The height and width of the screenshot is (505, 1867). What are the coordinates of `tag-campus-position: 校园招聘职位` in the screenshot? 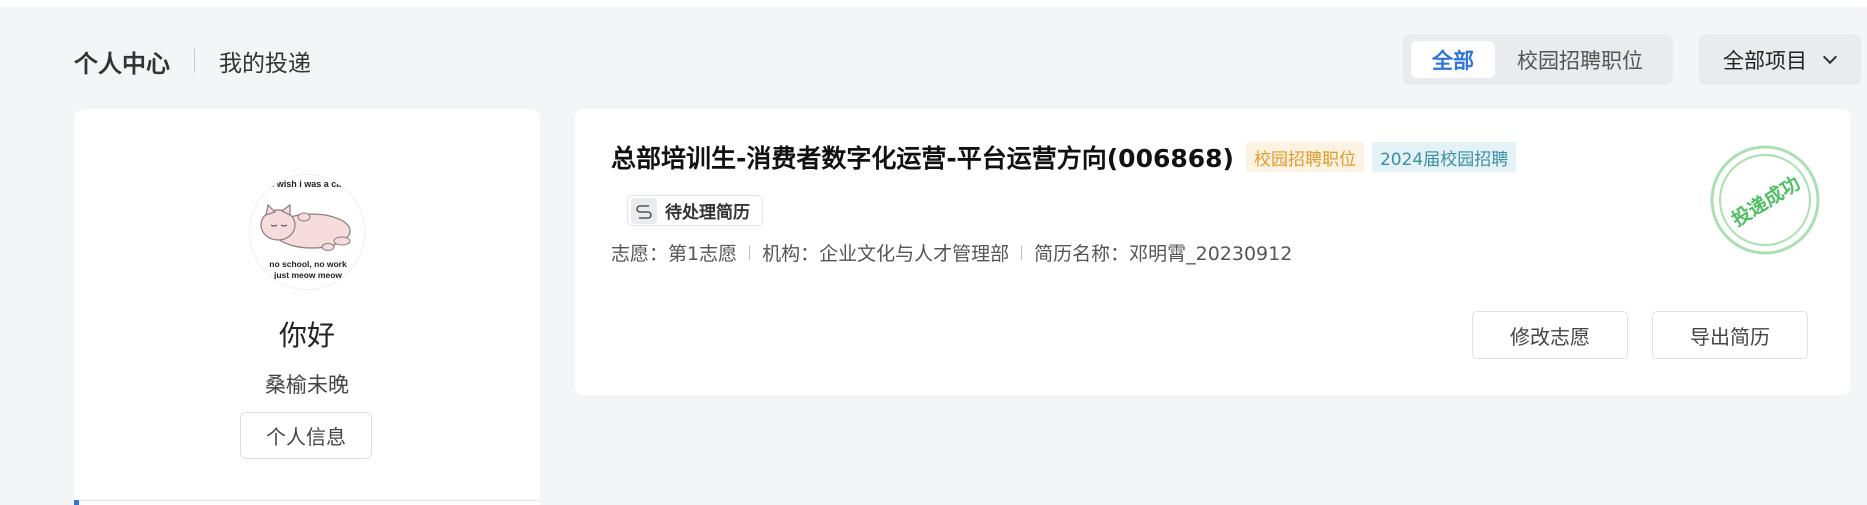 It's located at (1304, 157).